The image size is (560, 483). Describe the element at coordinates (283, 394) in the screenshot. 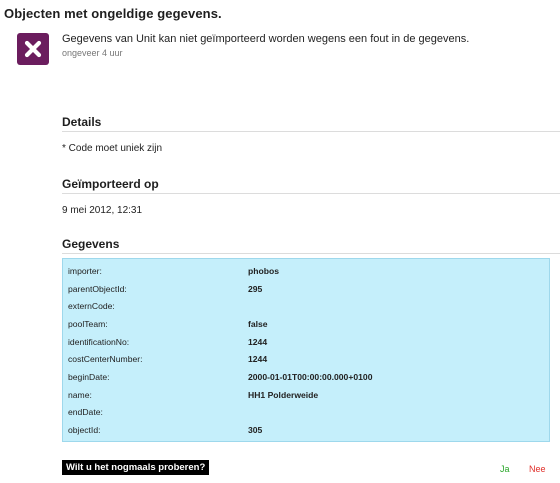

I see `data-value: HH1 Polderweide` at that location.